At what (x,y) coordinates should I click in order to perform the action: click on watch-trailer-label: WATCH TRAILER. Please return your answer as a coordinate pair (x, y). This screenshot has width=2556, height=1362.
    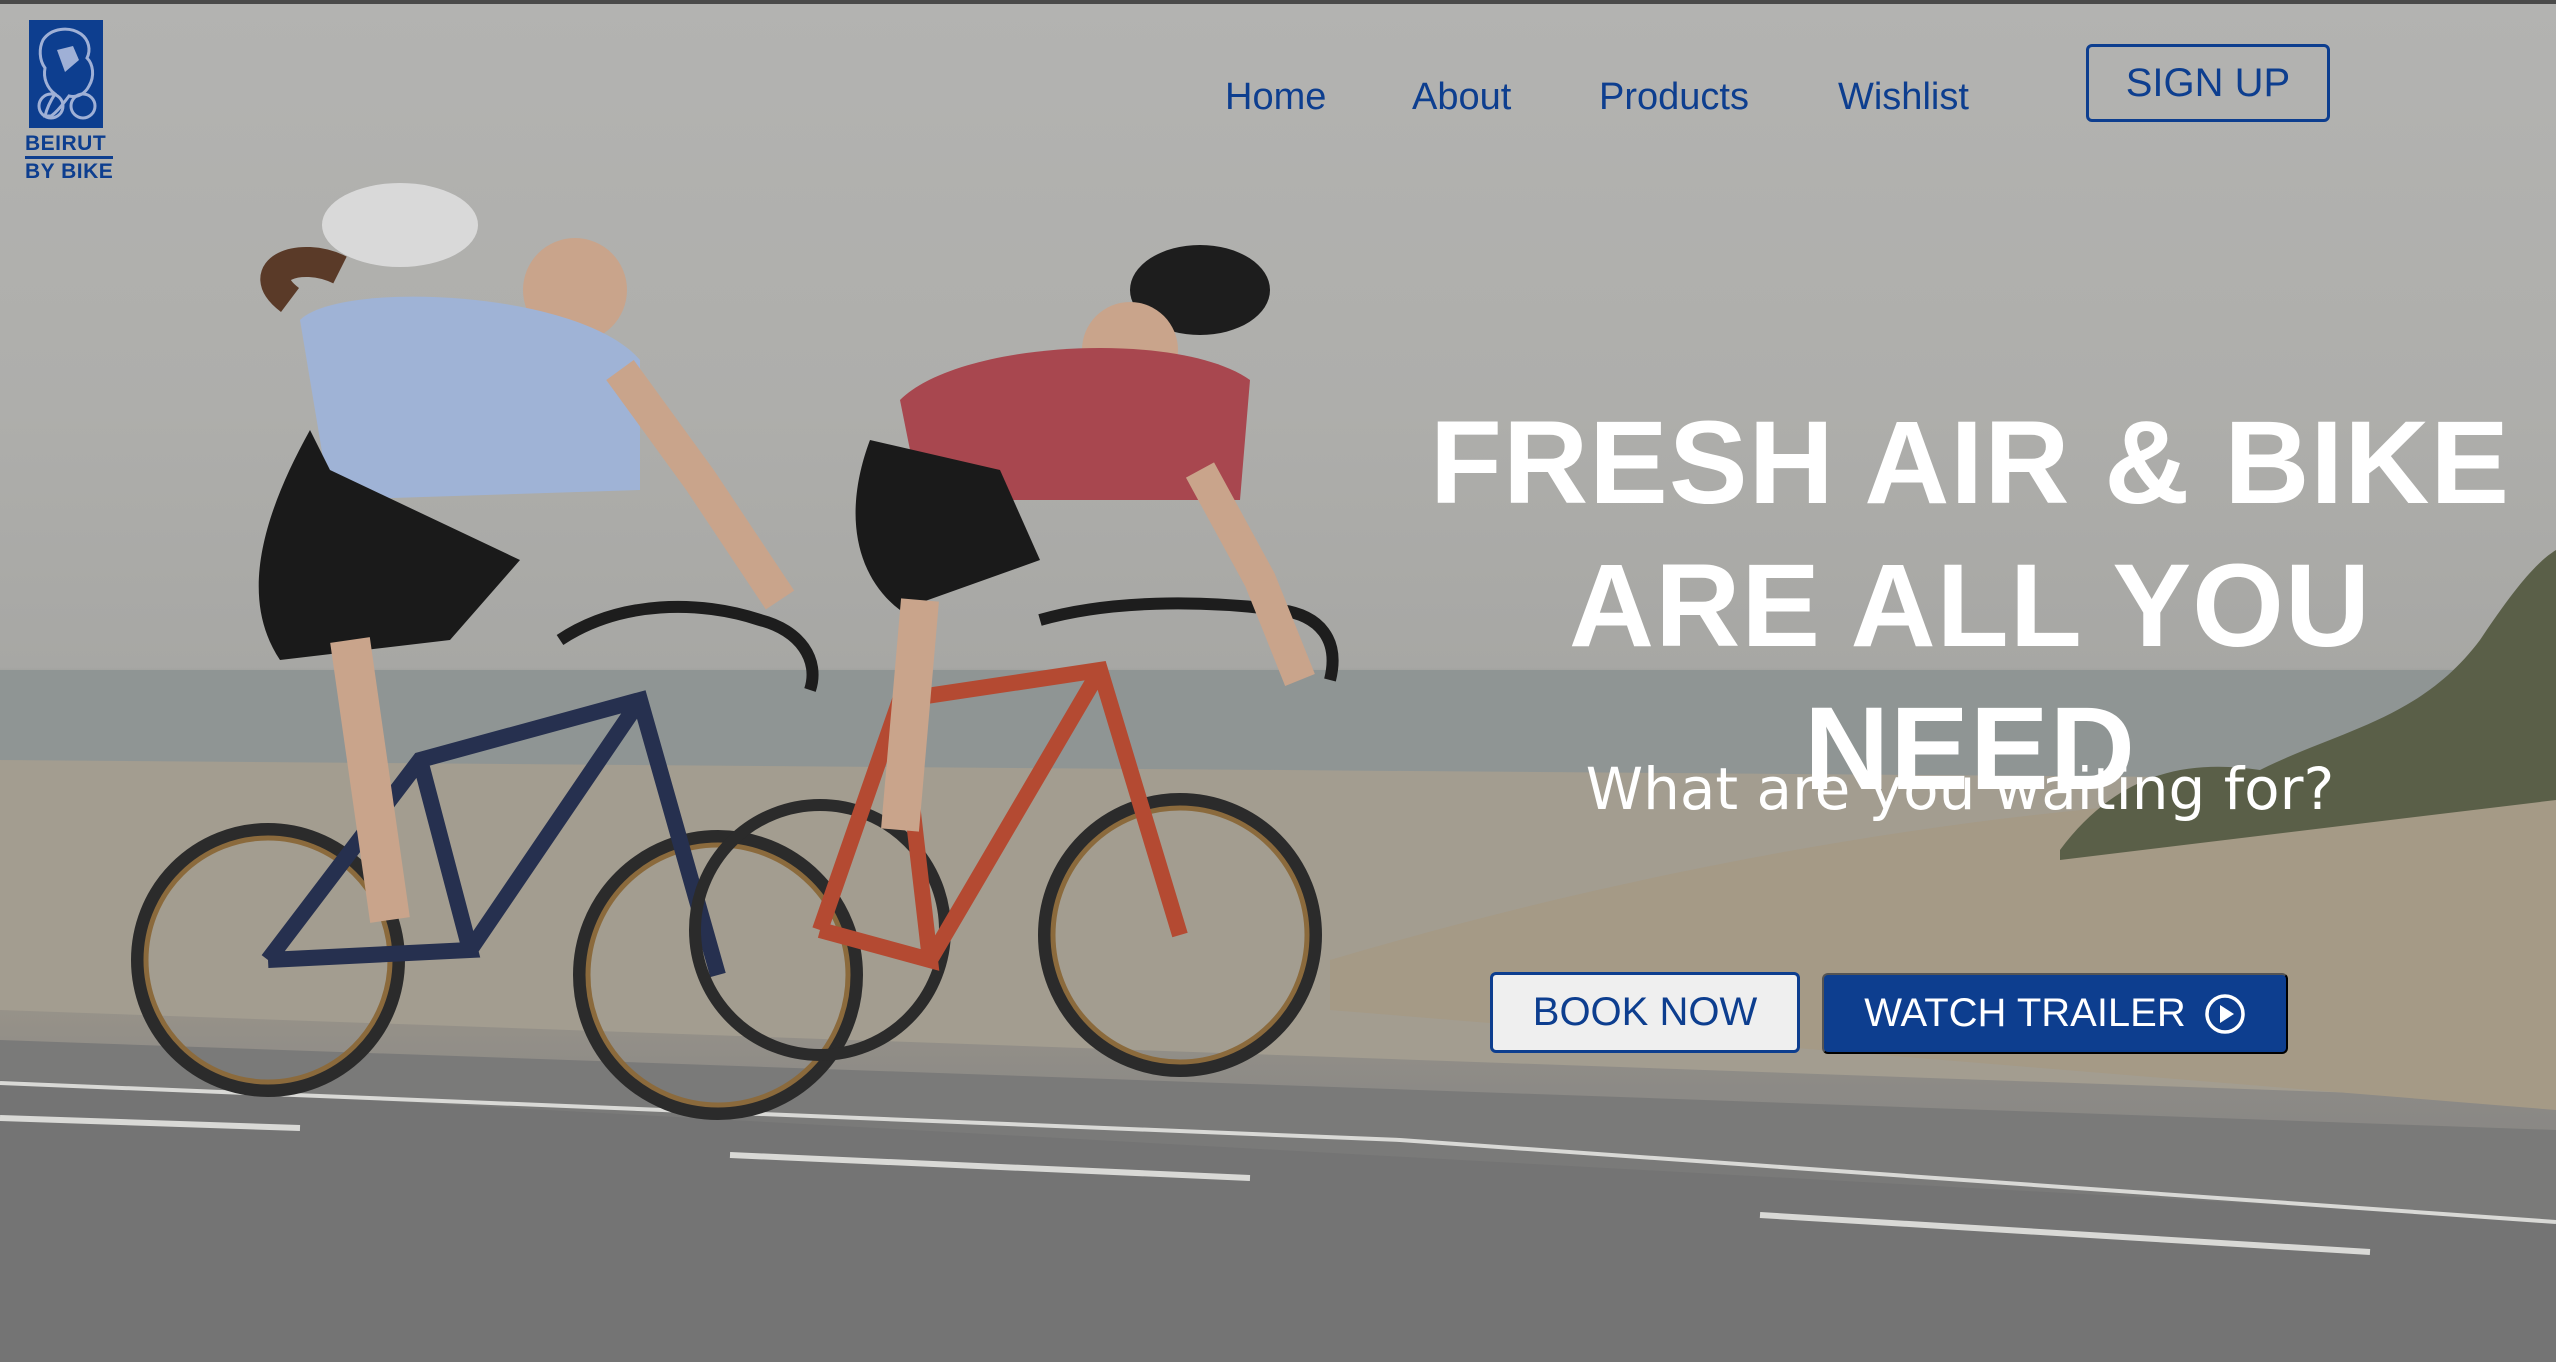
    Looking at the image, I should click on (2025, 1013).